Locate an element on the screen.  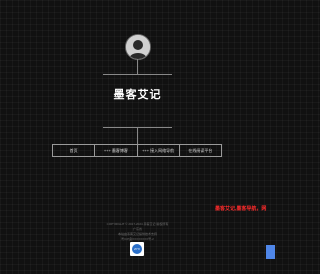
avatar-image is located at coordinates (138, 47).